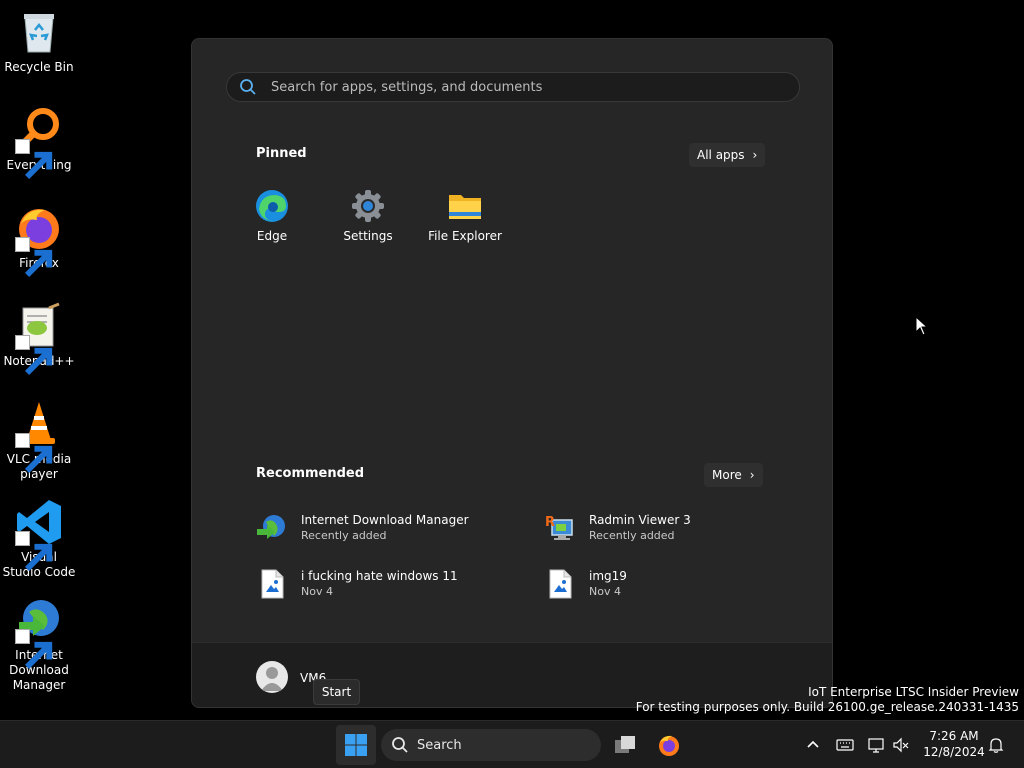 This screenshot has width=1024, height=768. Describe the element at coordinates (669, 528) in the screenshot. I see `recommended-item-radmin: R Radmin Viewer 3 Recently added` at that location.